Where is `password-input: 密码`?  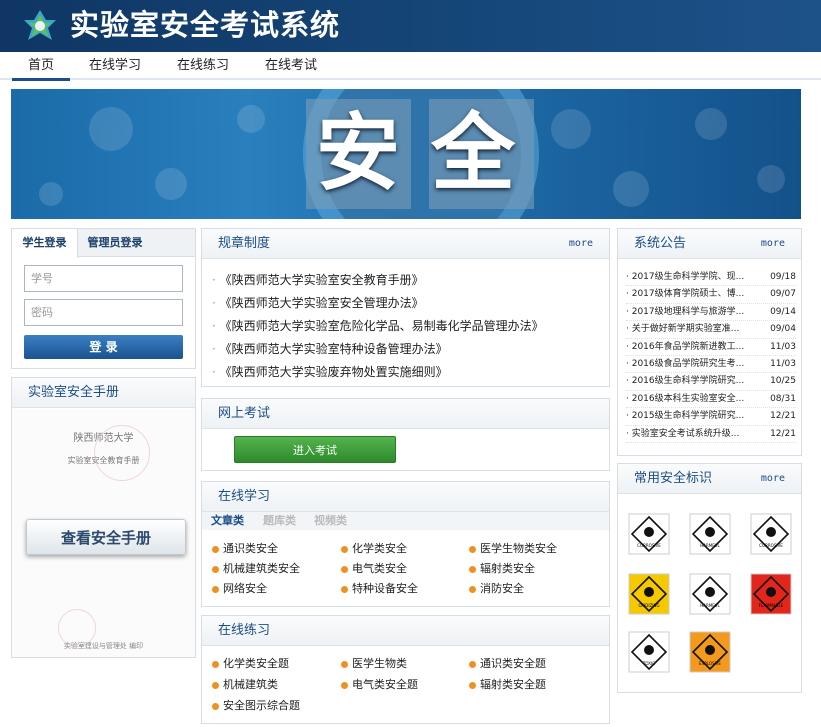 password-input: 密码 is located at coordinates (103, 312).